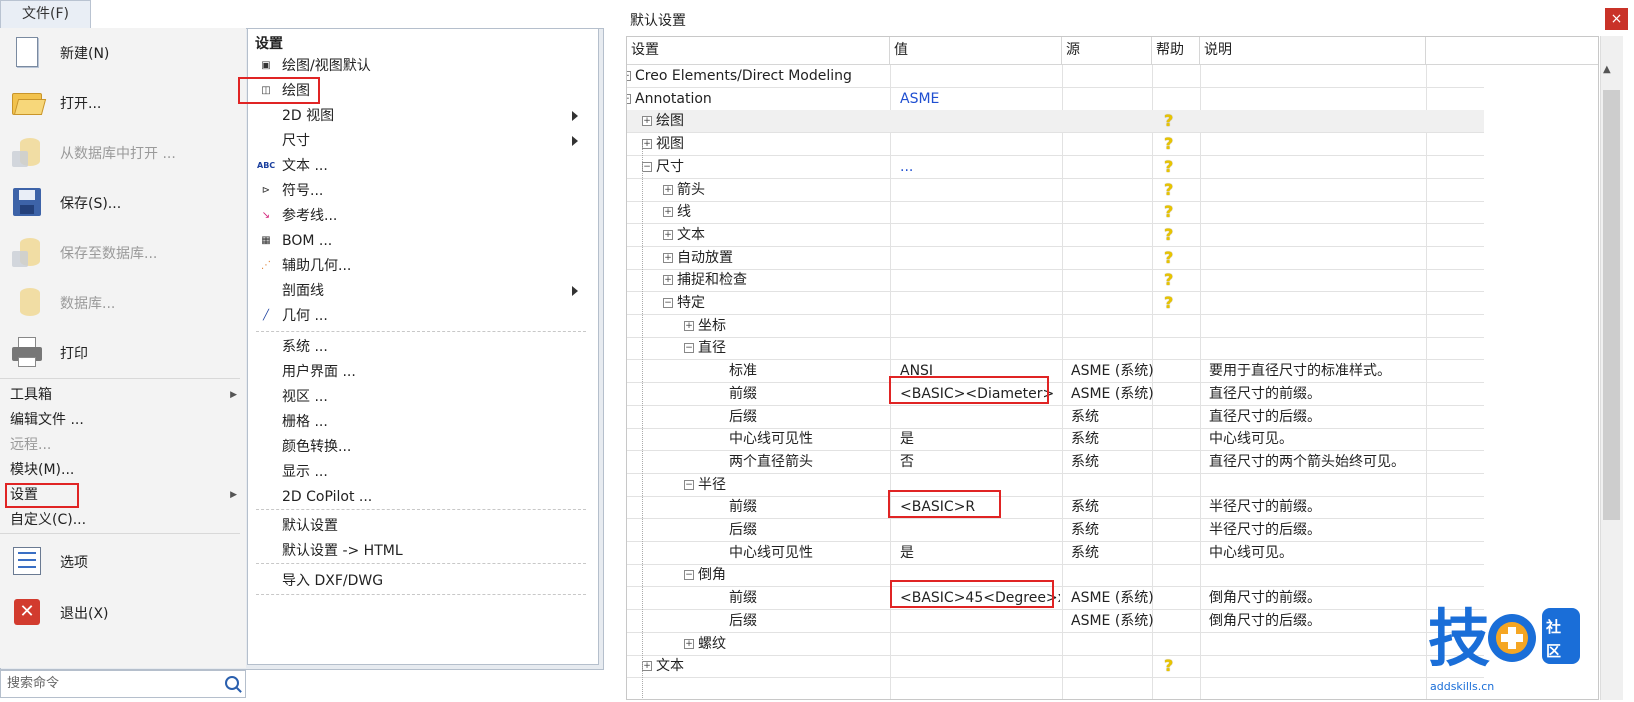 This screenshot has height=702, width=1634. Describe the element at coordinates (980, 99) in the screenshot. I see `setting-value: ASME` at that location.